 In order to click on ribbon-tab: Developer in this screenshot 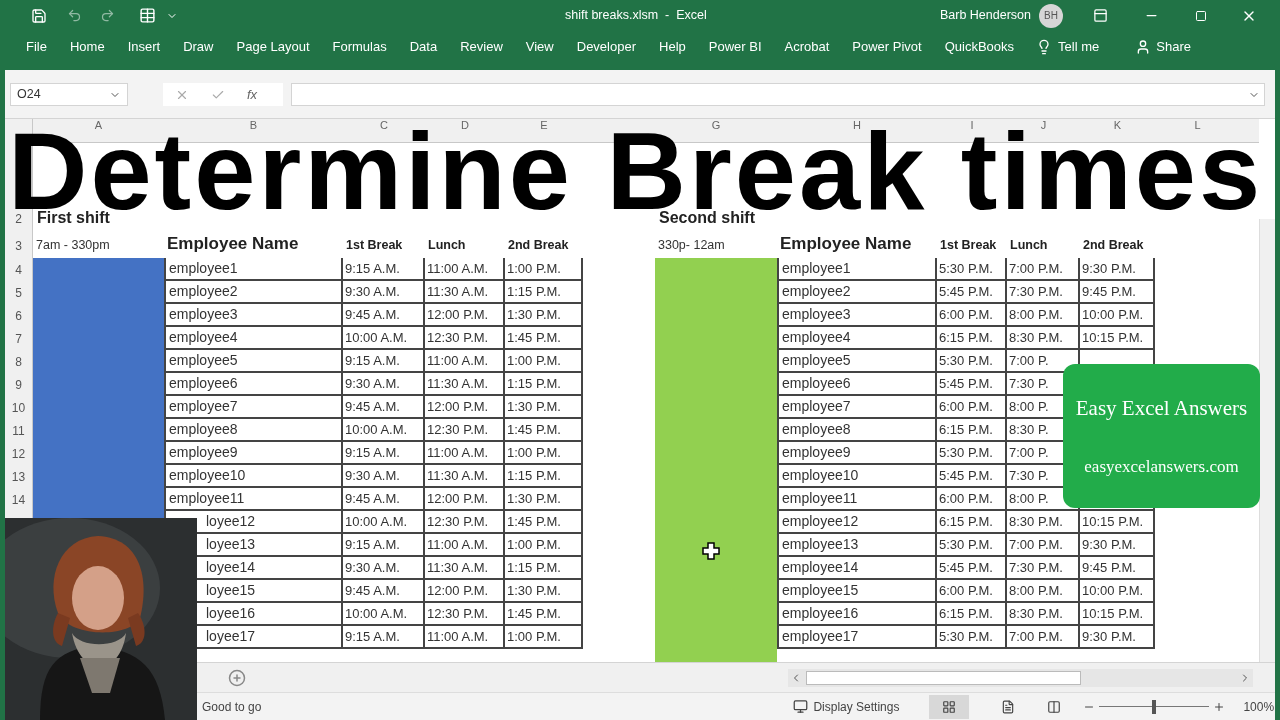, I will do `click(606, 46)`.